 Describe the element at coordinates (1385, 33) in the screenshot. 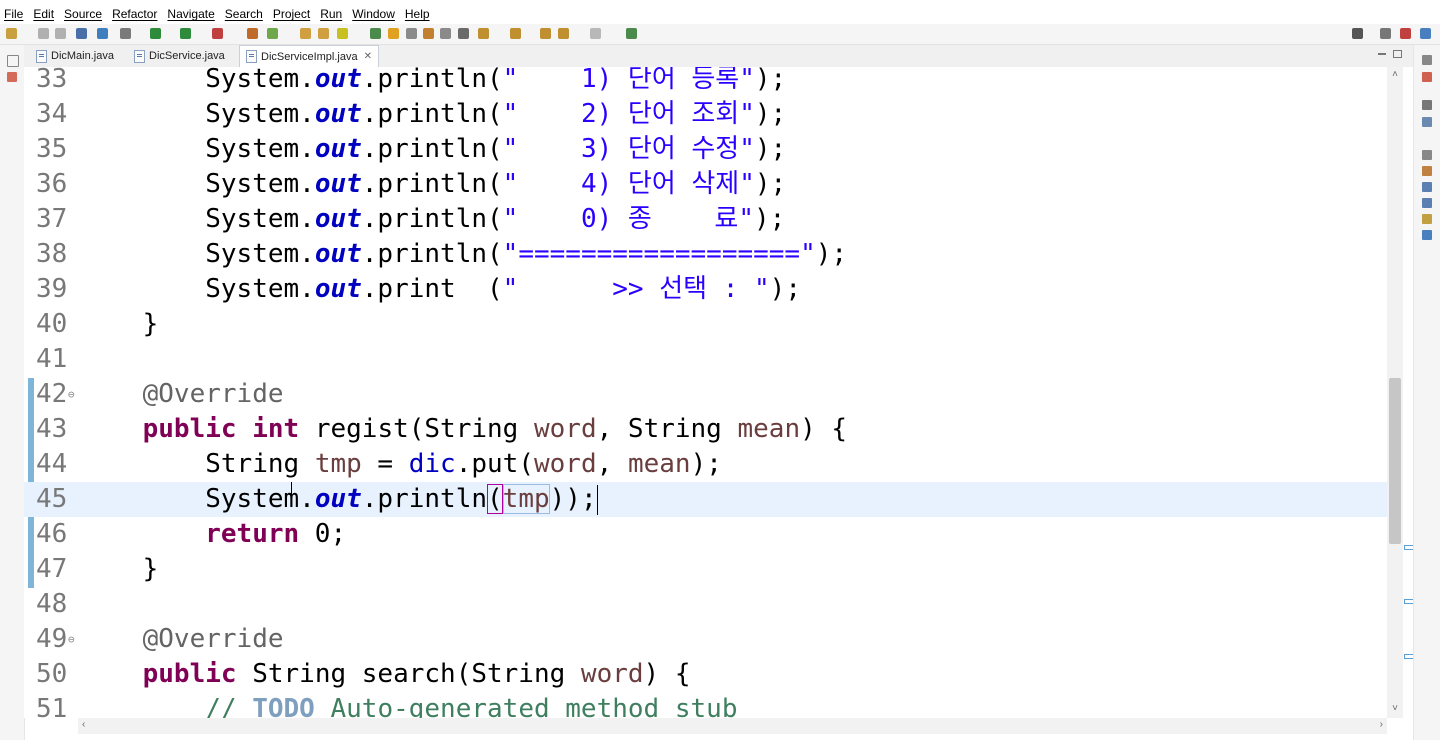

I see `perspective-icon` at that location.